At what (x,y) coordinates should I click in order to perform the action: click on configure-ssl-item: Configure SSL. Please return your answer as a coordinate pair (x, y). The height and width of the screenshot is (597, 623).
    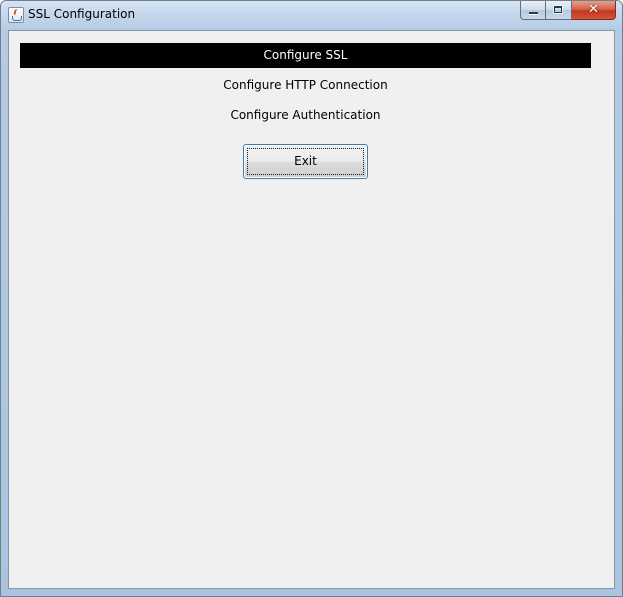
    Looking at the image, I should click on (305, 55).